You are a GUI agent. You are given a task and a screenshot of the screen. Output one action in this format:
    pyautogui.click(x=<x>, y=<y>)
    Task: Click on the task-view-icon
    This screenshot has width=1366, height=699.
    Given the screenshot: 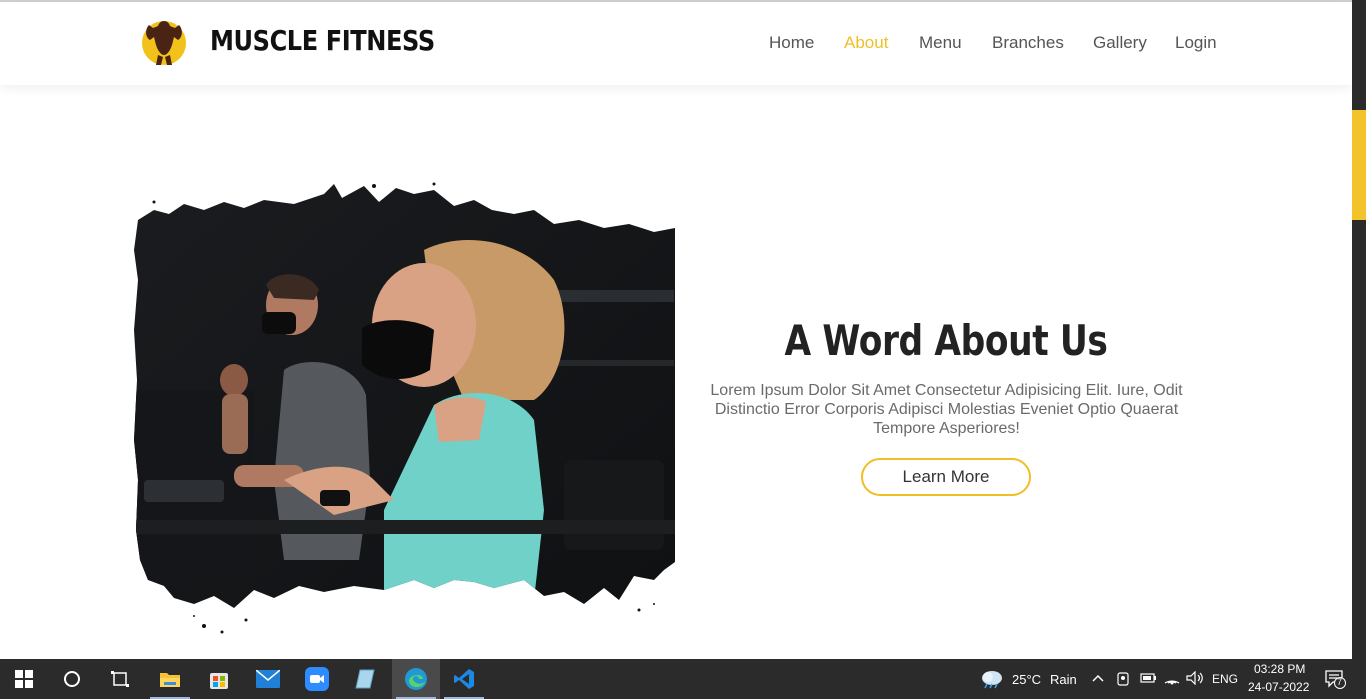 What is the action you would take?
    pyautogui.click(x=120, y=679)
    